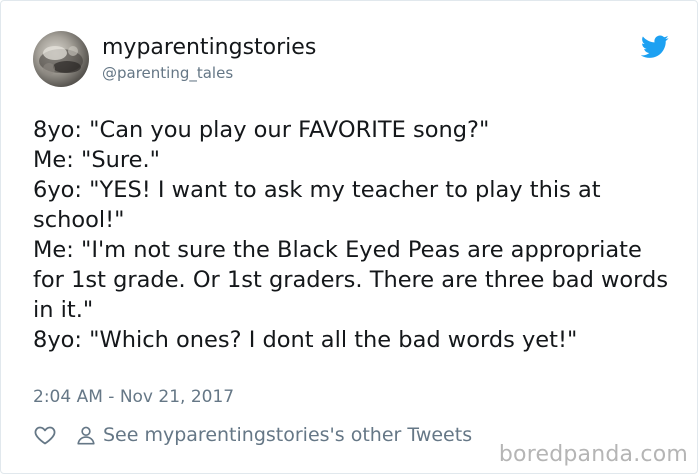 This screenshot has width=700, height=476. I want to click on avatar, so click(61, 59).